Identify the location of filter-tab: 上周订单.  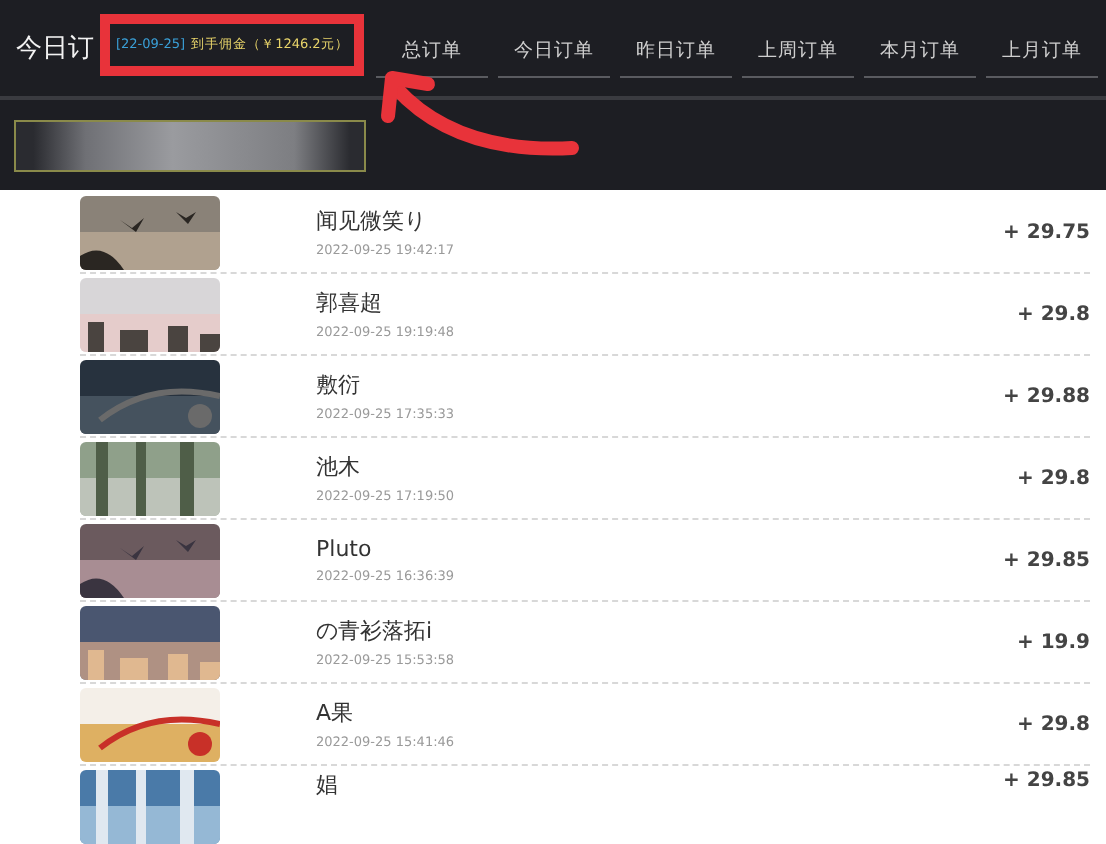
(798, 48).